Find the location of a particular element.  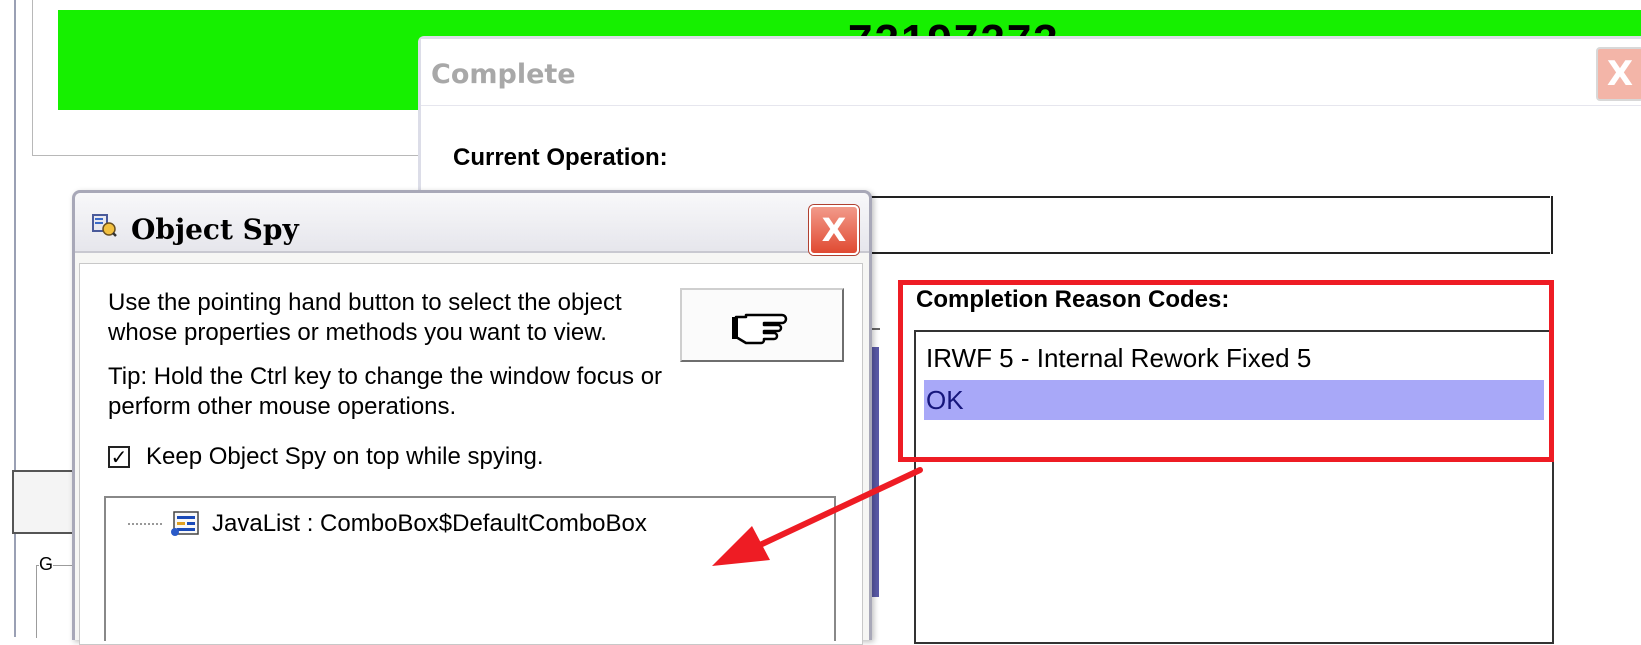

keep-on-top-row: ✓ Keep Object Spy on top while spying. is located at coordinates (326, 457).